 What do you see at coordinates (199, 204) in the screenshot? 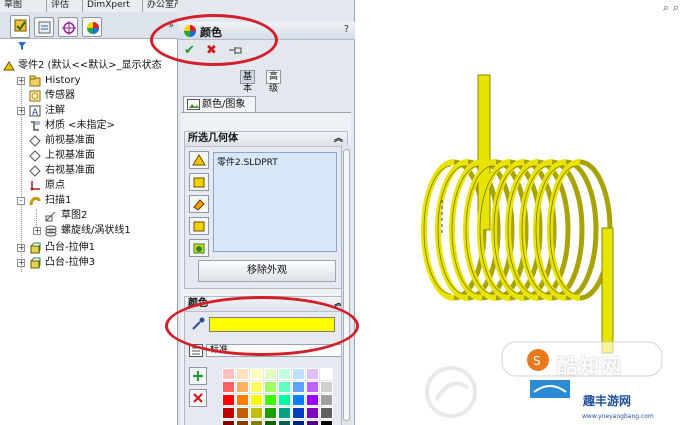
I see `select-feature-icon` at bounding box center [199, 204].